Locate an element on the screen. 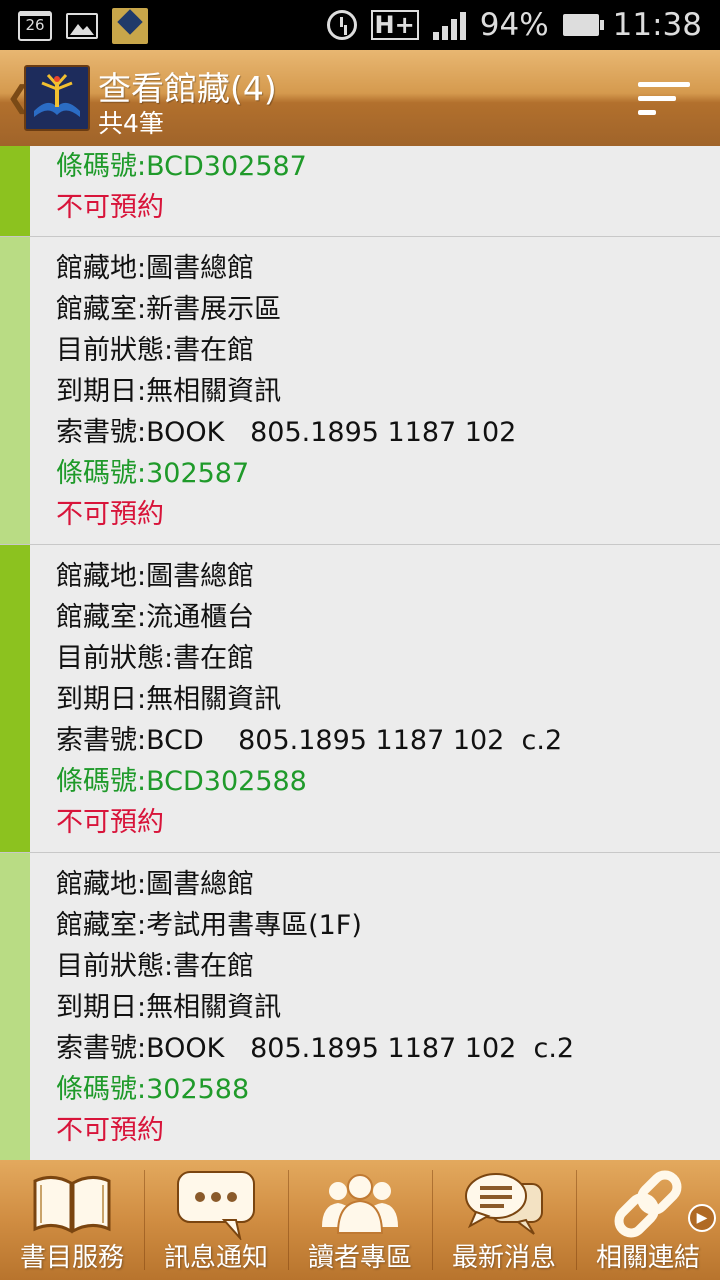 The image size is (720, 1280). link-icon is located at coordinates (648, 1204).